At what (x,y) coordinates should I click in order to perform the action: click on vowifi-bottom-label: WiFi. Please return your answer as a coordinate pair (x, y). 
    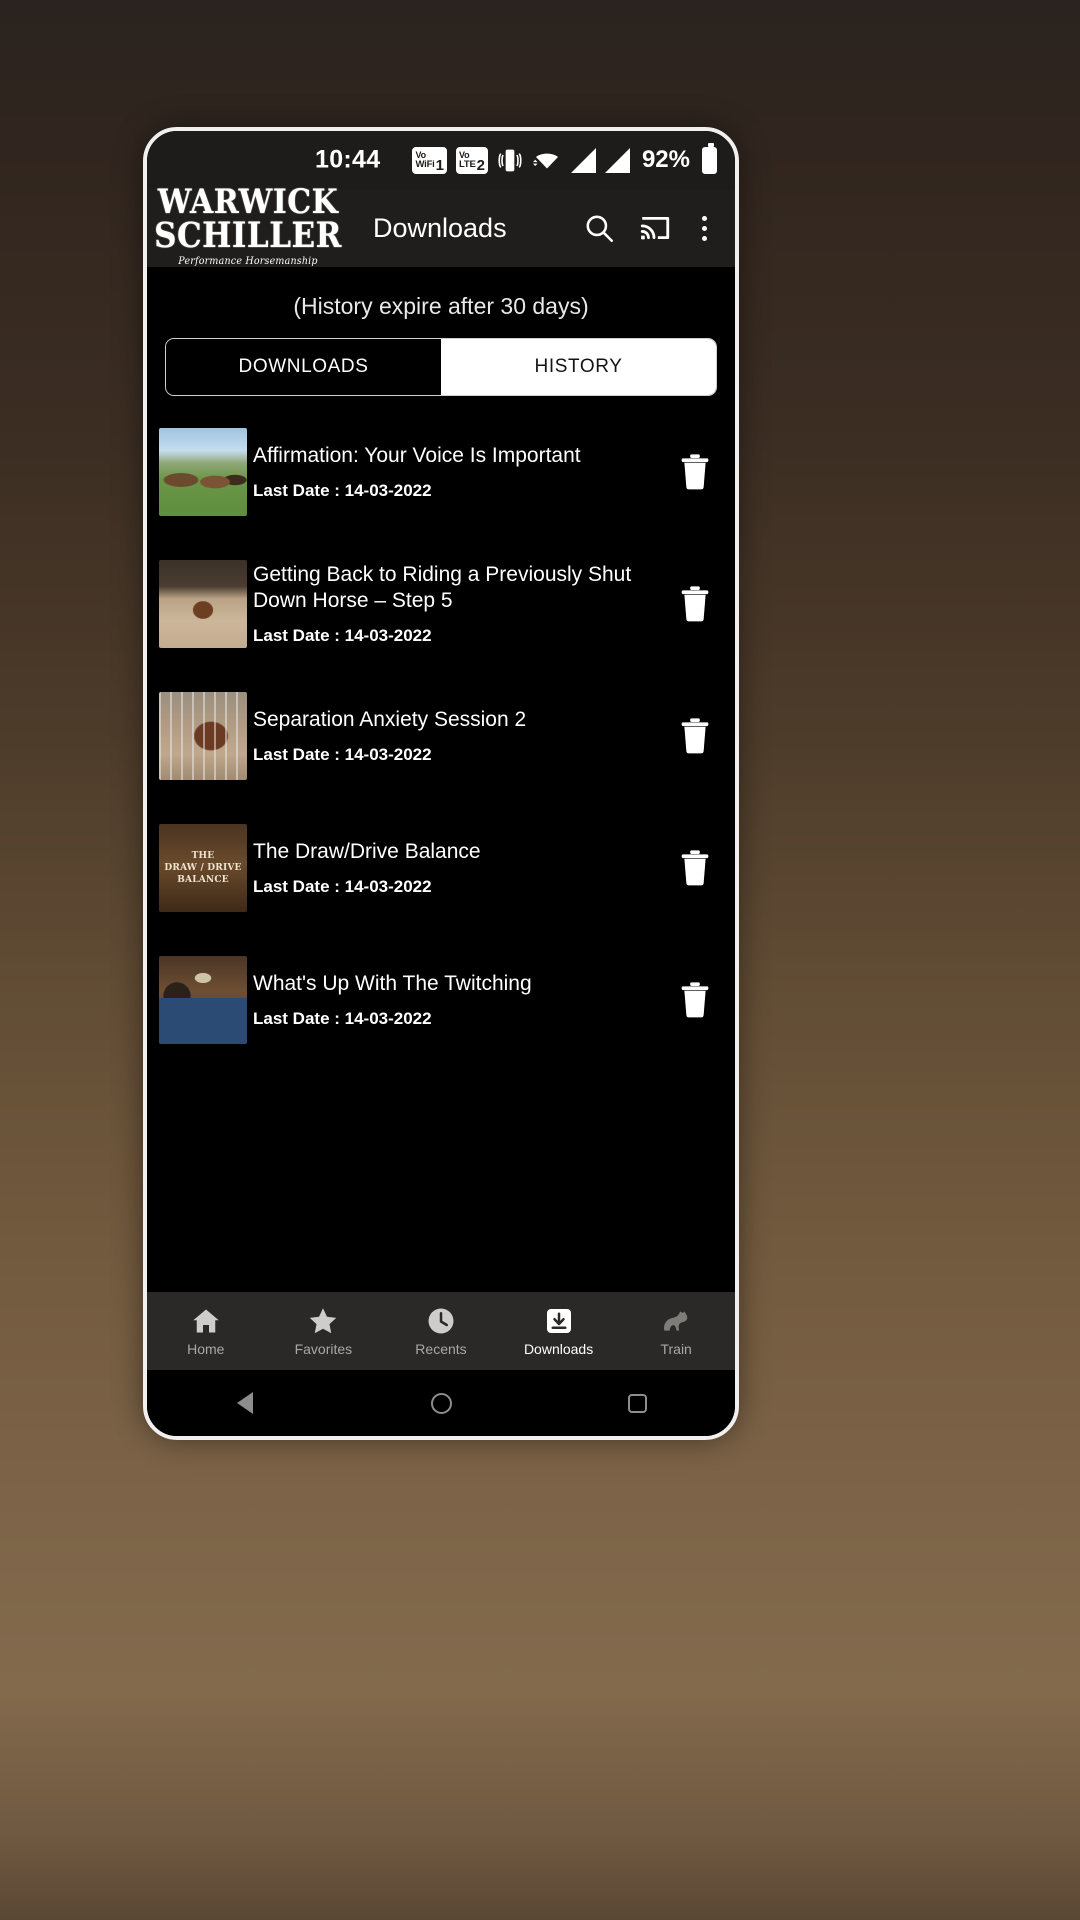
    Looking at the image, I should click on (425, 164).